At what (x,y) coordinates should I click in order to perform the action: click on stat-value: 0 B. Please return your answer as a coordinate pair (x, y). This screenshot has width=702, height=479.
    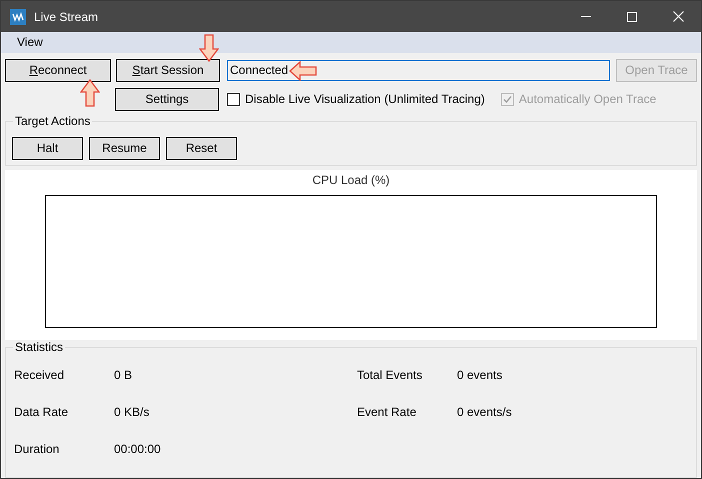
    Looking at the image, I should click on (124, 376).